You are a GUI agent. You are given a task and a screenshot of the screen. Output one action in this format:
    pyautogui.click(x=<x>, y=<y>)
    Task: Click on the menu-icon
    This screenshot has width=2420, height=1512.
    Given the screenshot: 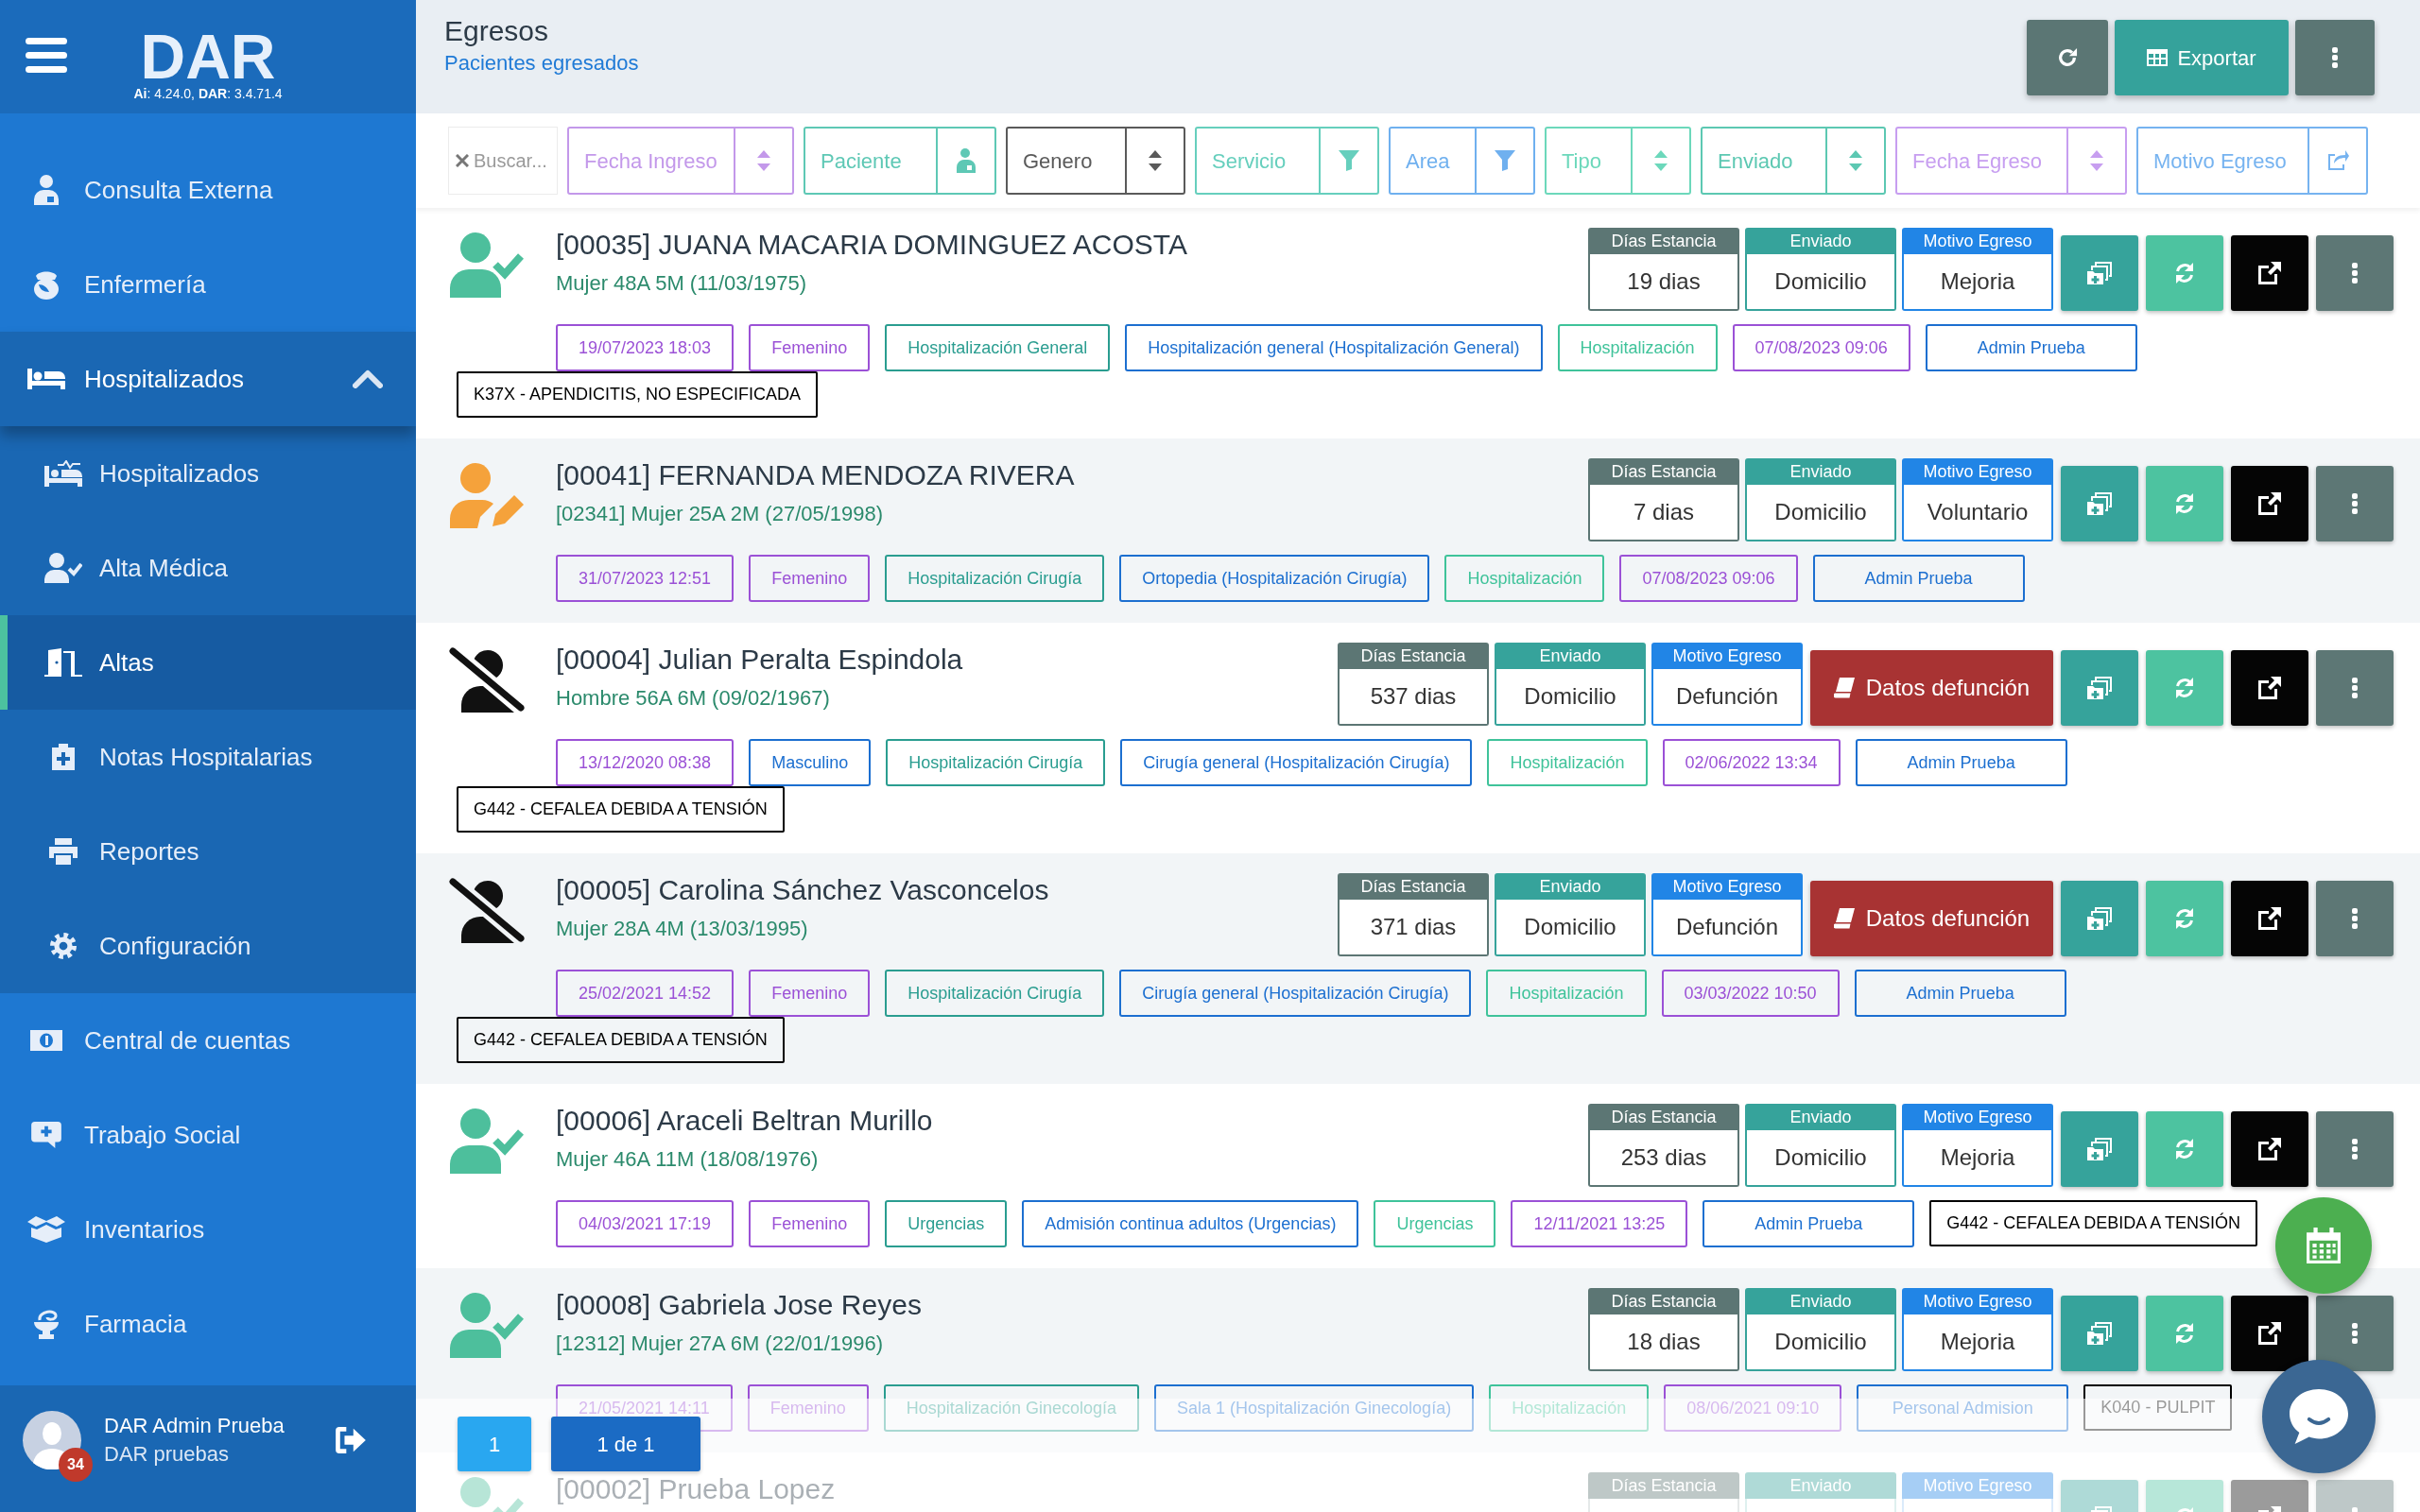 What is the action you would take?
    pyautogui.click(x=46, y=55)
    